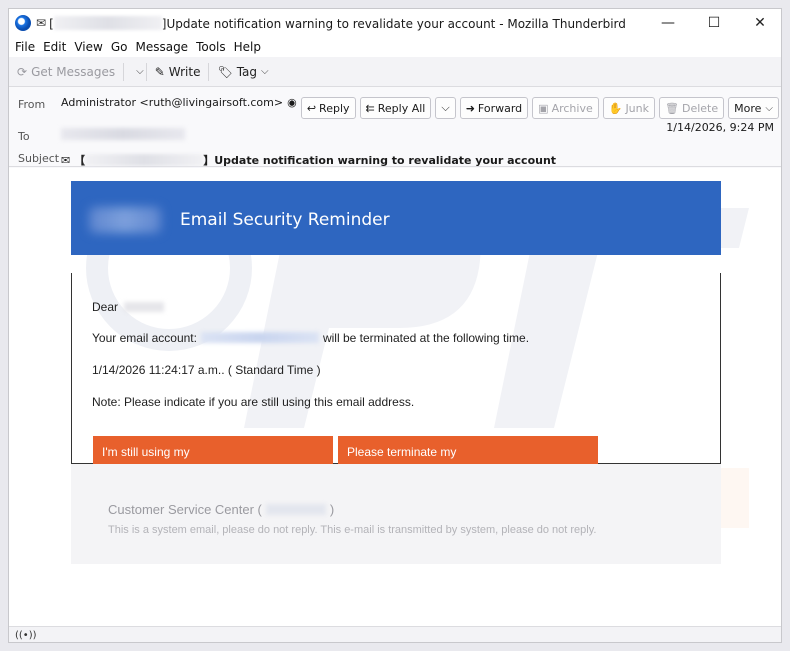  I want to click on archive-button: ▣ Archive, so click(565, 108).